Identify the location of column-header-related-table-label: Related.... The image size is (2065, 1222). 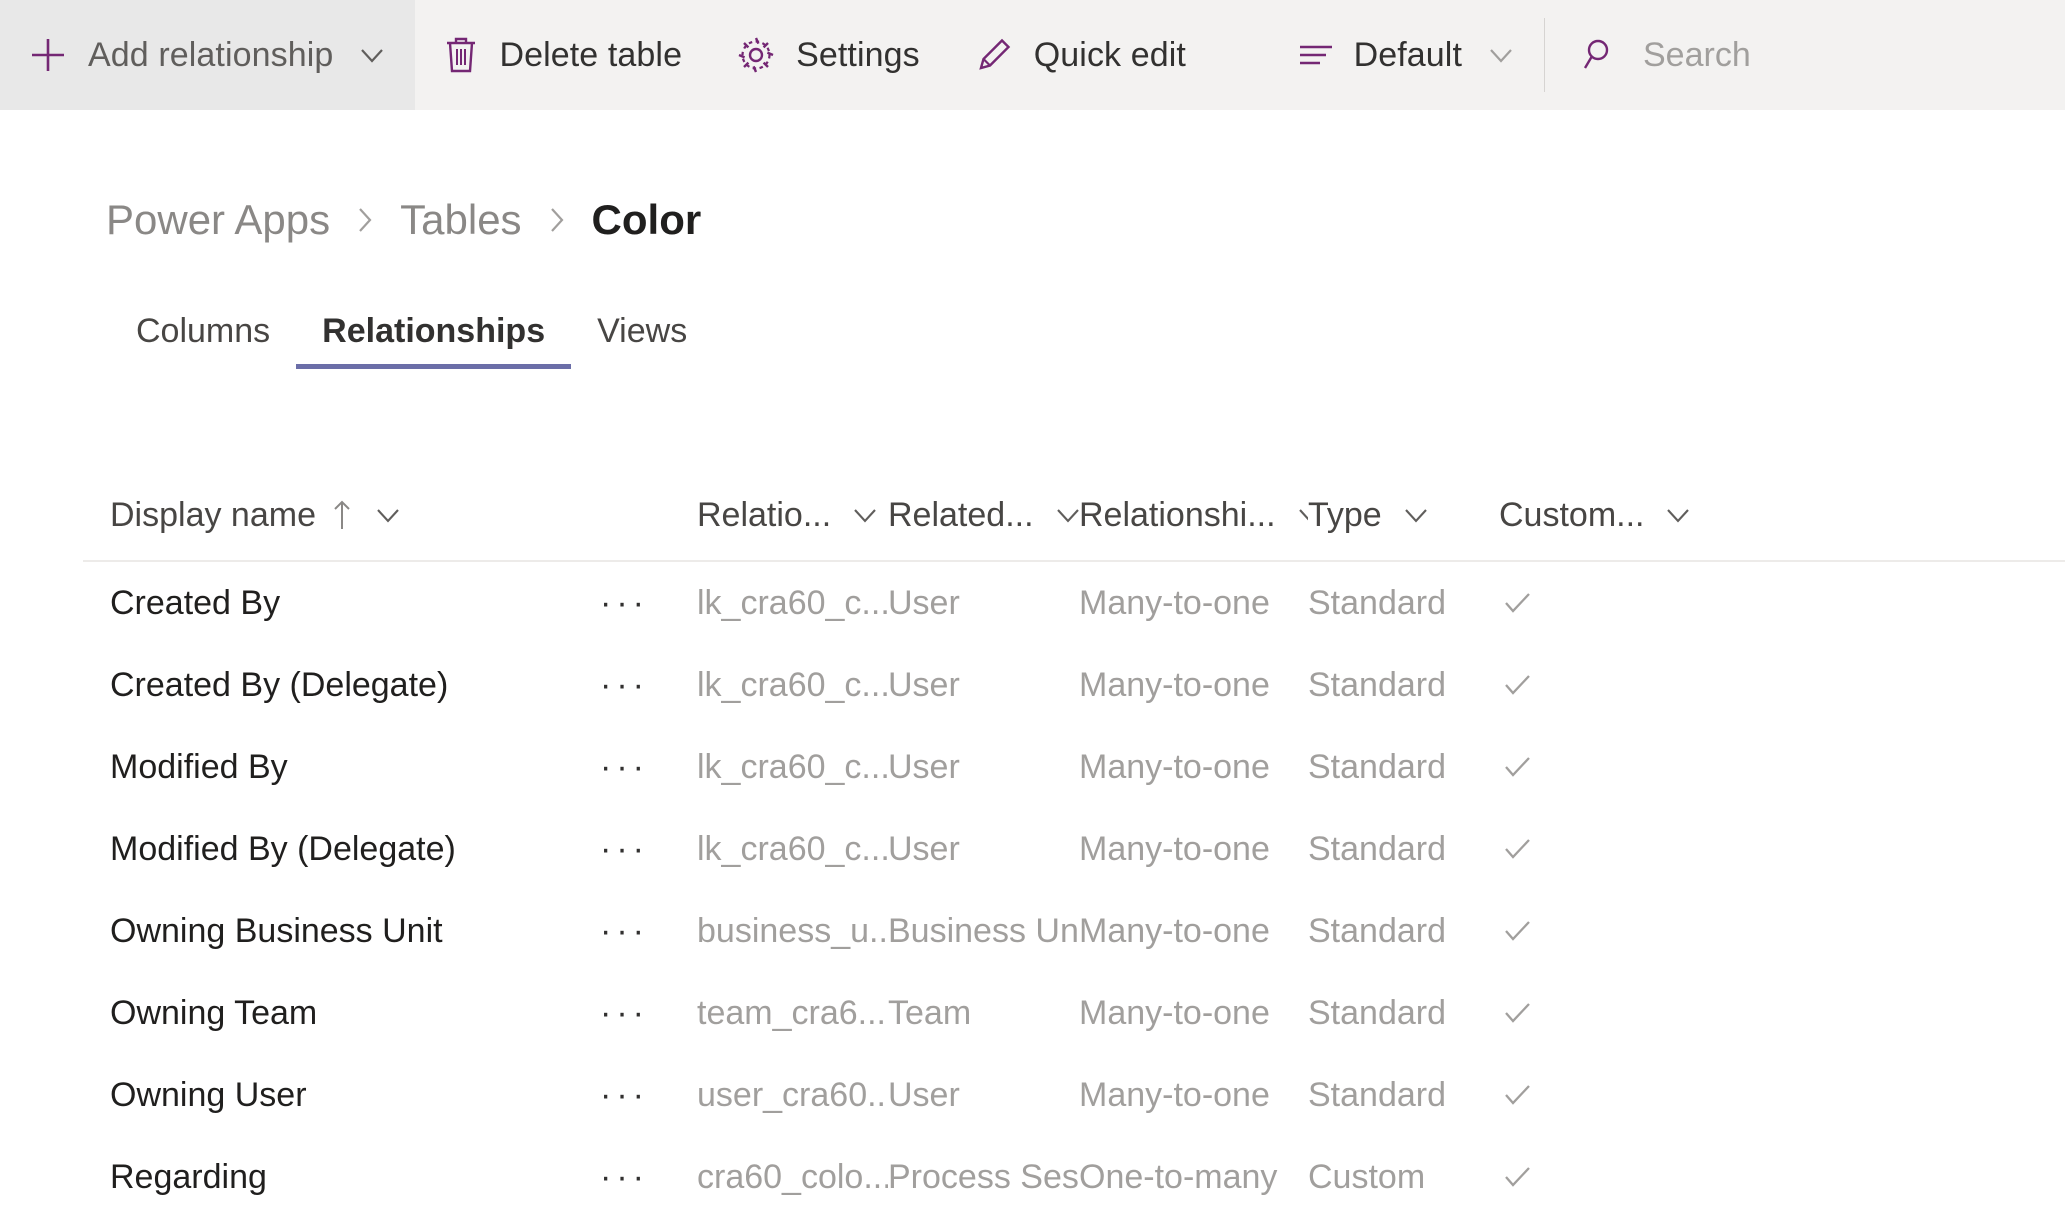
(961, 514).